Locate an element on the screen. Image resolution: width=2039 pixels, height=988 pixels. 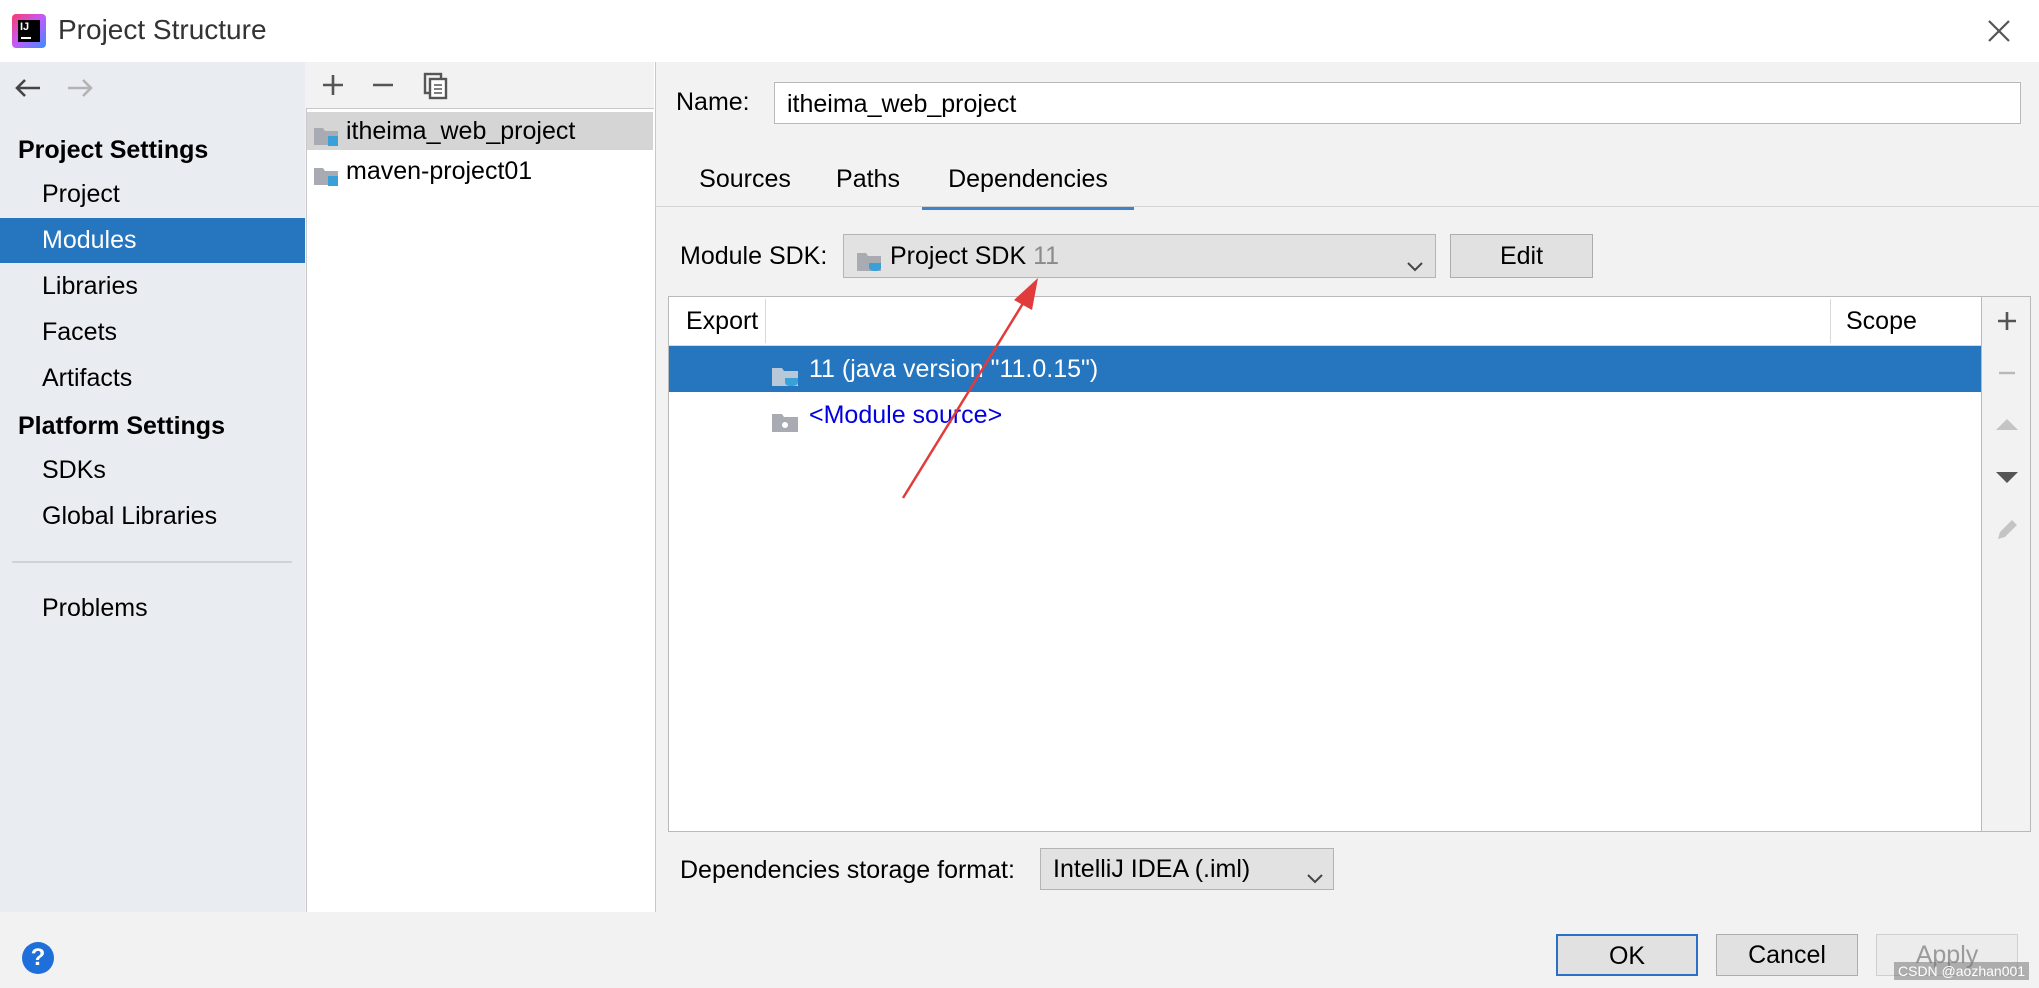
edit-pencil-icon is located at coordinates (2007, 529).